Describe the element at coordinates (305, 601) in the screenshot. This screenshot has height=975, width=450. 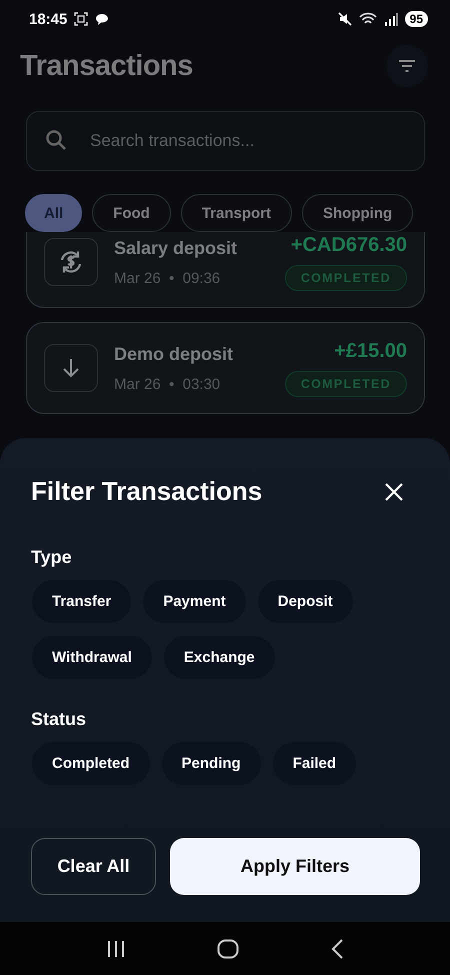
I see `filter-chip: Deposit` at that location.